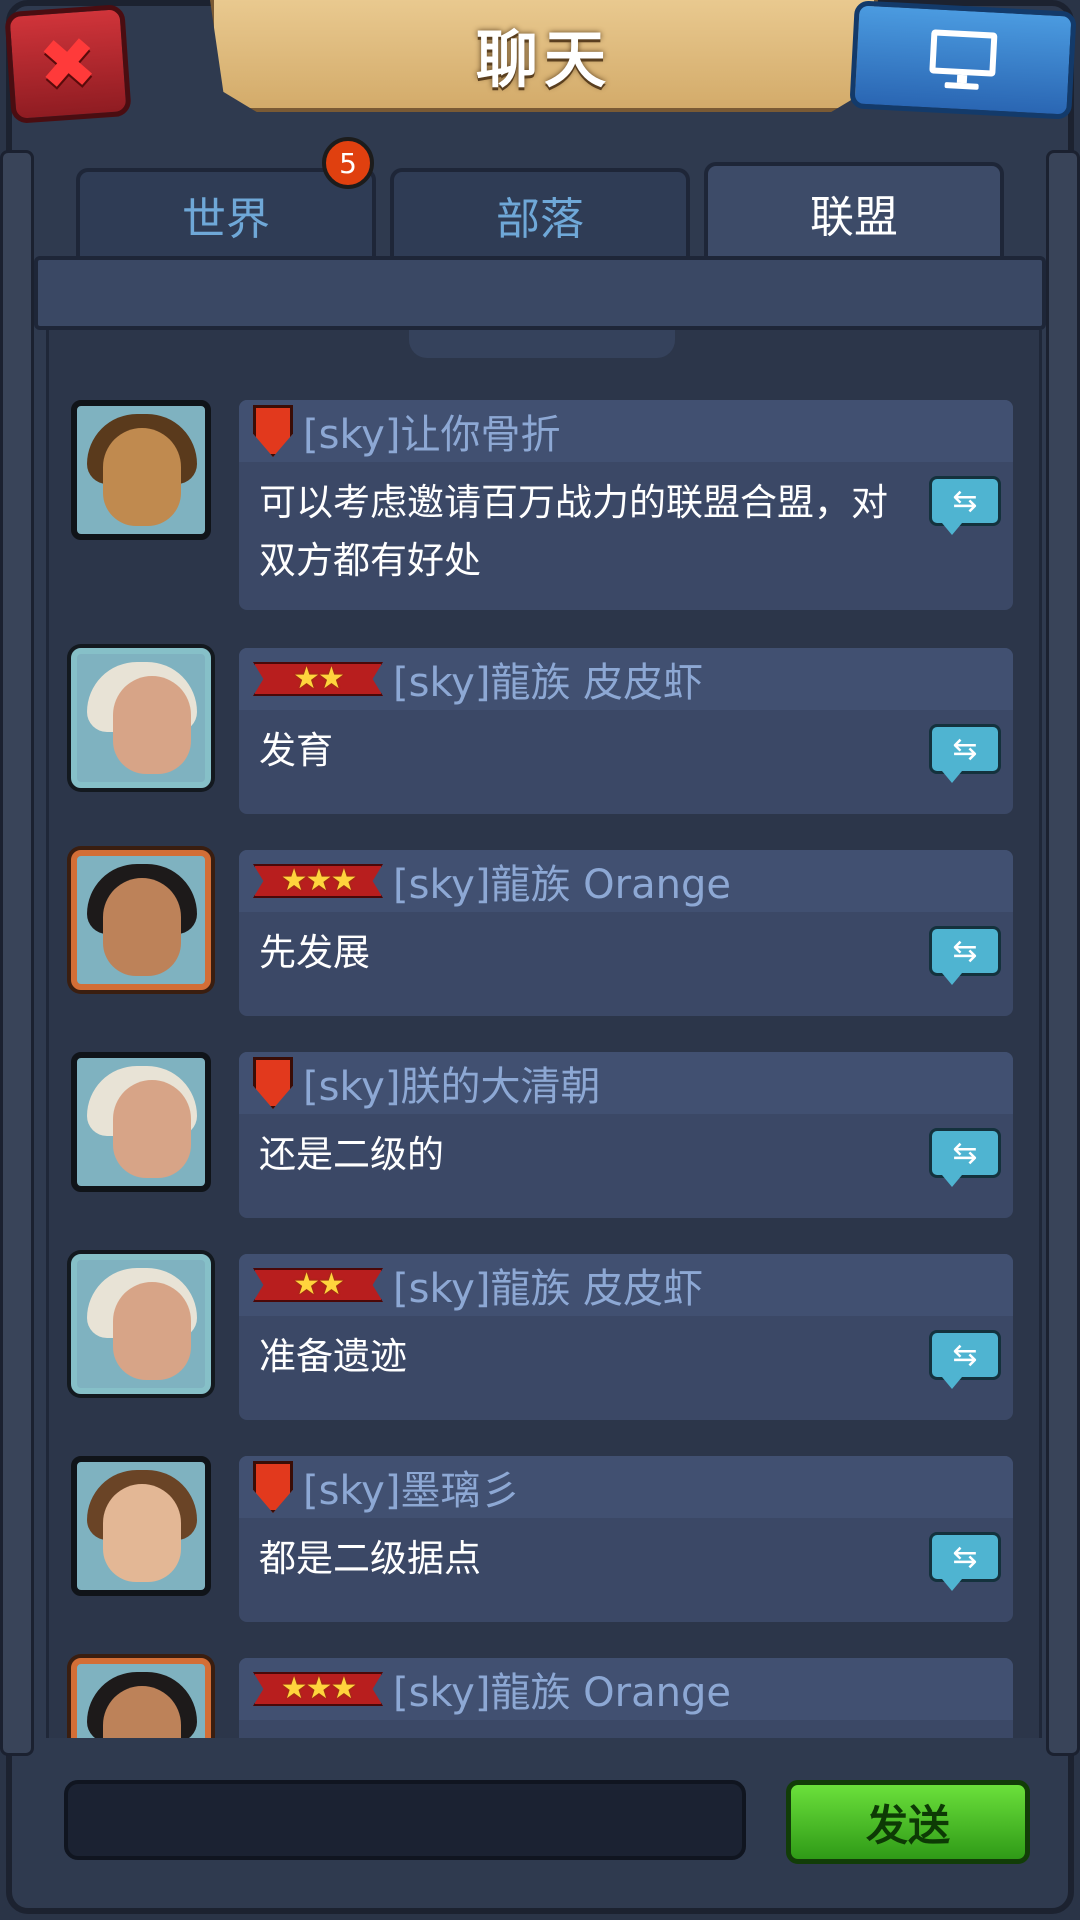  I want to click on sender-name: [sky]朕的大清朝, so click(451, 1083).